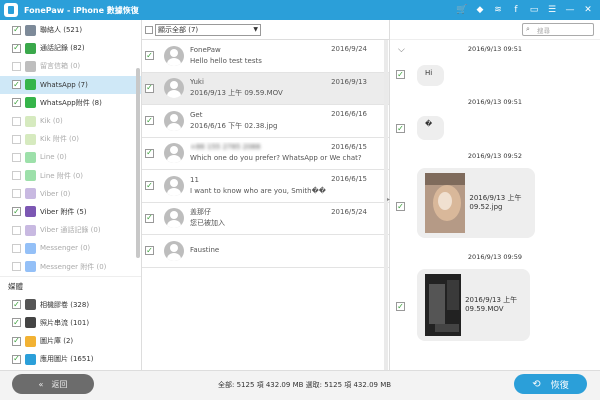 The height and width of the screenshot is (400, 600). Describe the element at coordinates (265, 121) in the screenshot. I see `conversation-row: Get2016/6/16 下午 02.38.jpg2016/6/16` at that location.